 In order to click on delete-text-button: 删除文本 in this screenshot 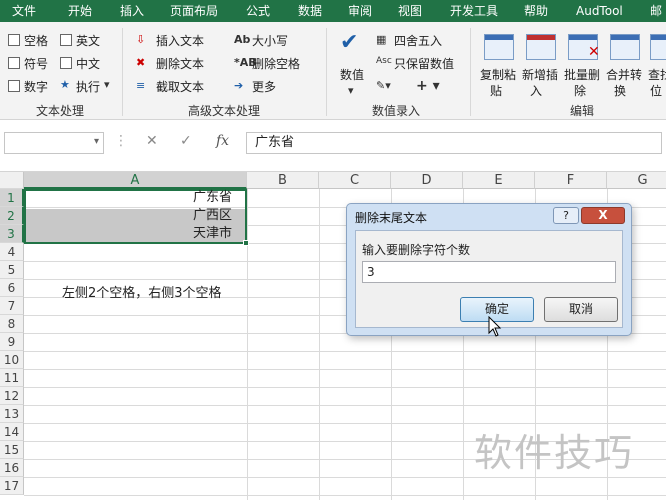, I will do `click(180, 63)`.